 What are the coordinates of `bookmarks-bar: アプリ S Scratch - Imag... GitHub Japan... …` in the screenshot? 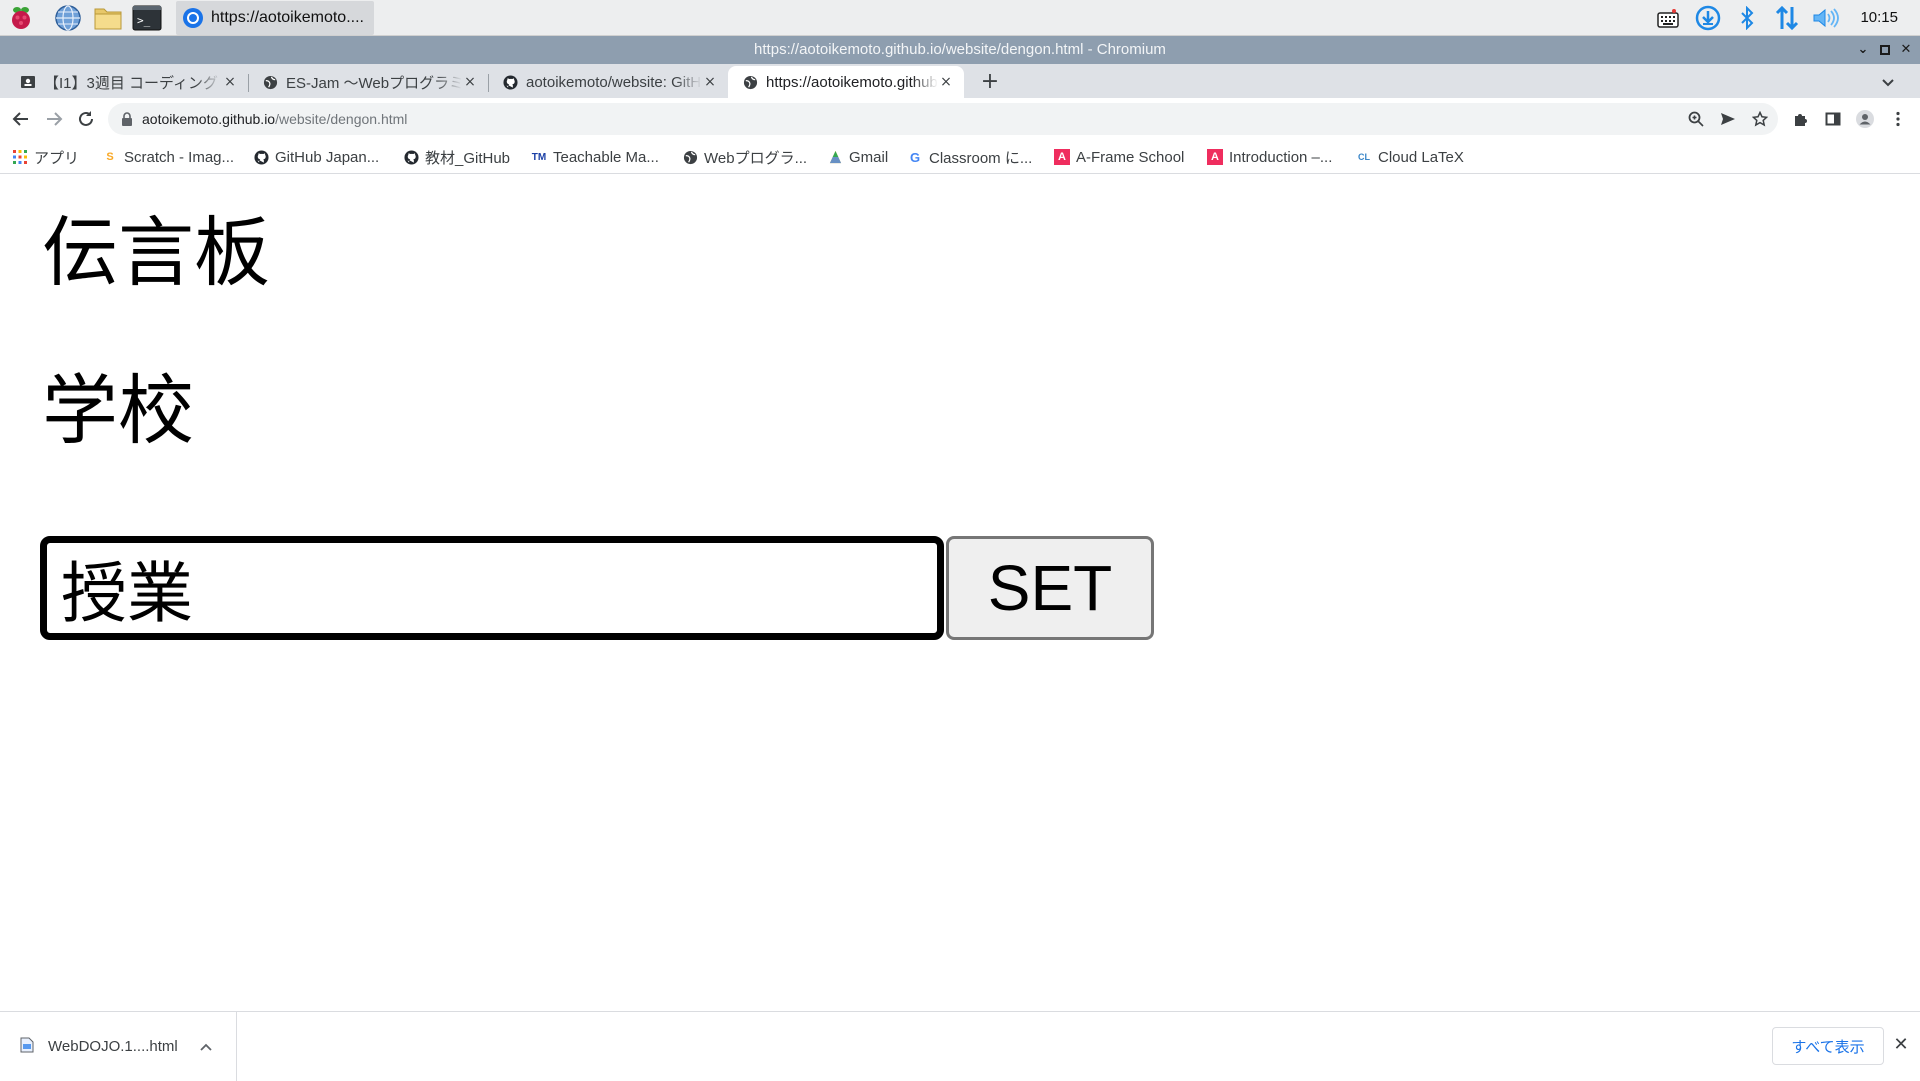 It's located at (960, 157).